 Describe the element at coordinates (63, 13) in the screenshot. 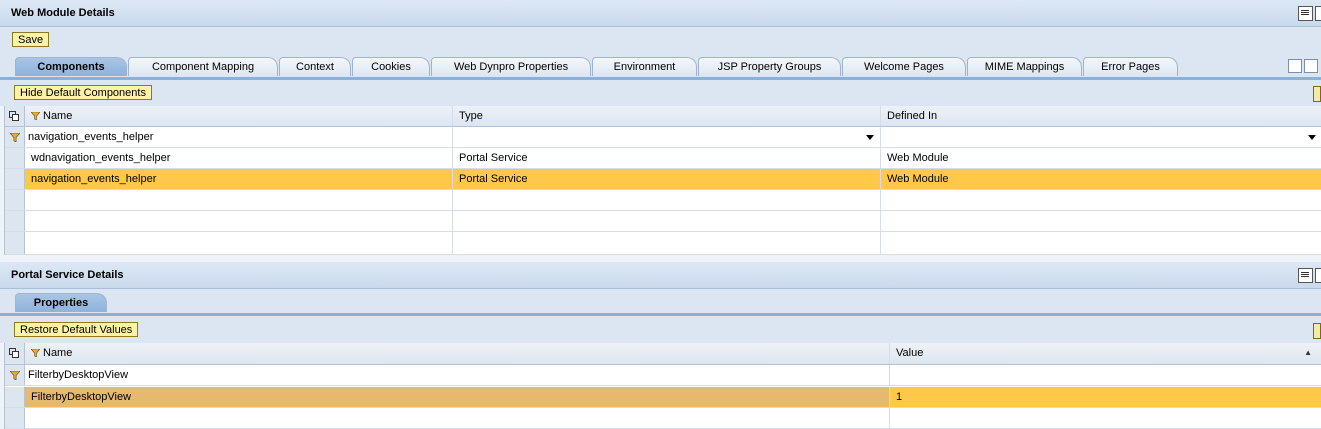

I see `web-module-title: Web Module Details` at that location.